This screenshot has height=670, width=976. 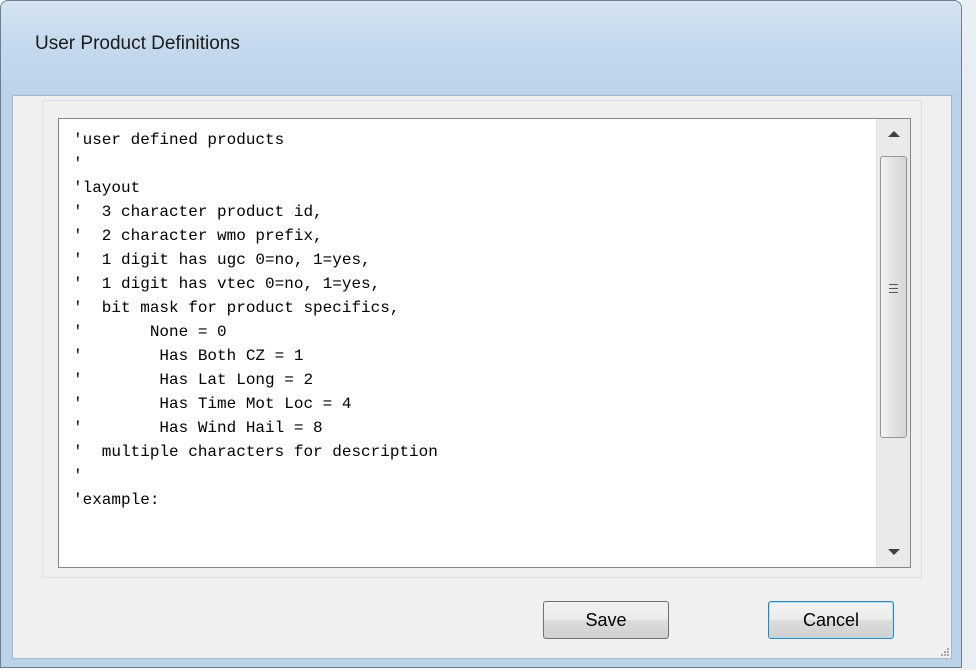 What do you see at coordinates (198, 428) in the screenshot?
I see `text-line: ' Has Wind Hail = 8` at bounding box center [198, 428].